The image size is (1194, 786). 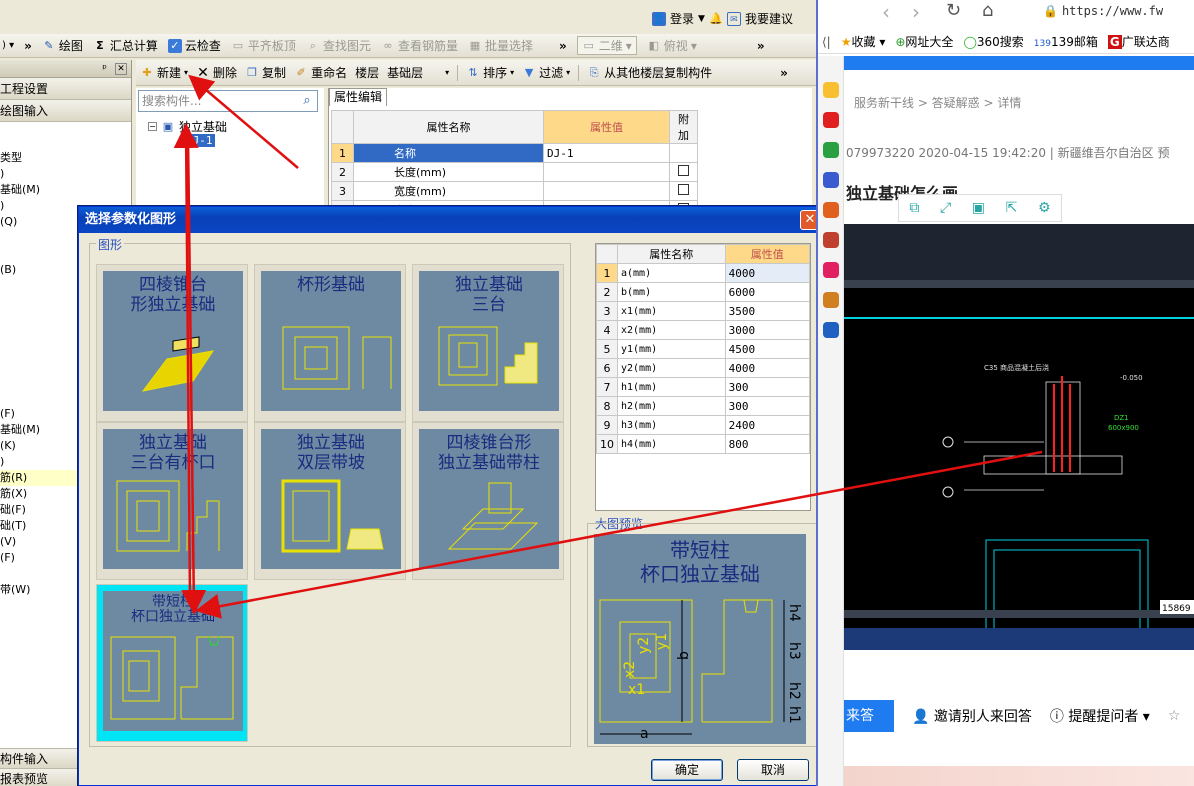 What do you see at coordinates (830, 120) in the screenshot?
I see `sidebar-weibo-icon` at bounding box center [830, 120].